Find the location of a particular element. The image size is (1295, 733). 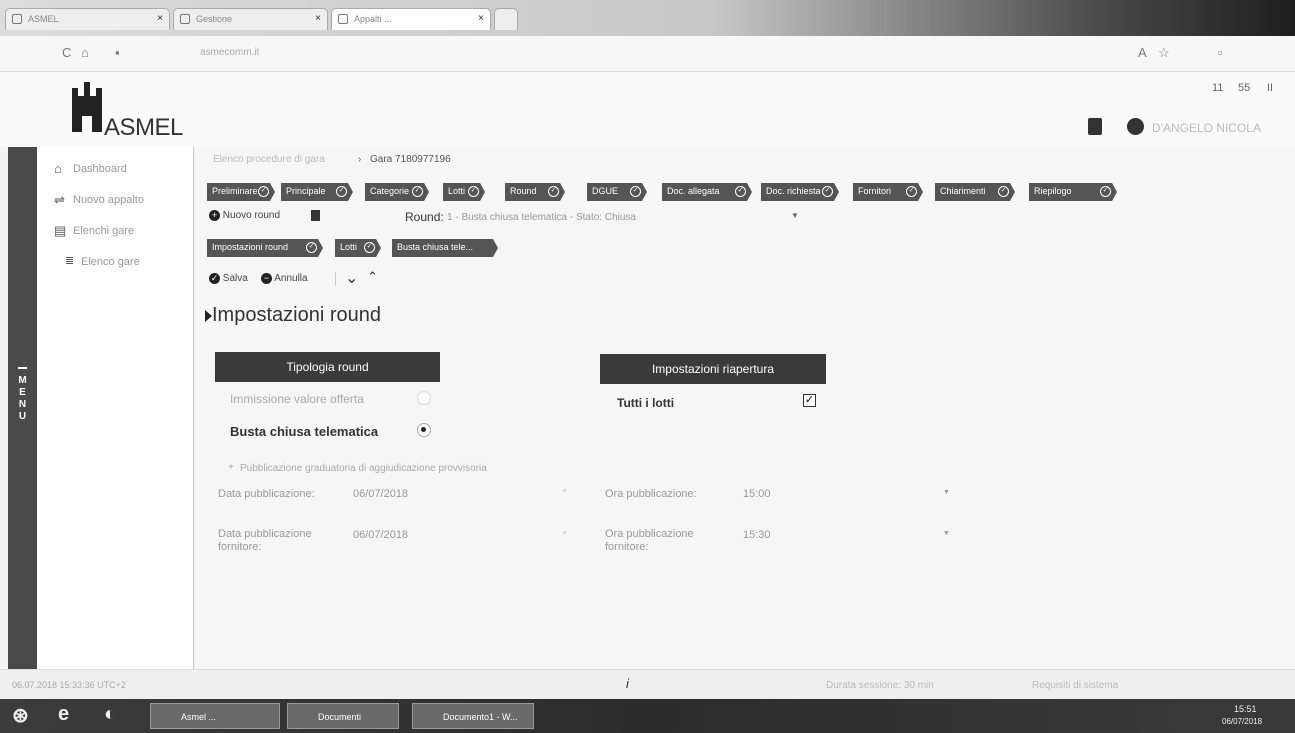

all-lots-label: Tutti i lotti is located at coordinates (646, 403).